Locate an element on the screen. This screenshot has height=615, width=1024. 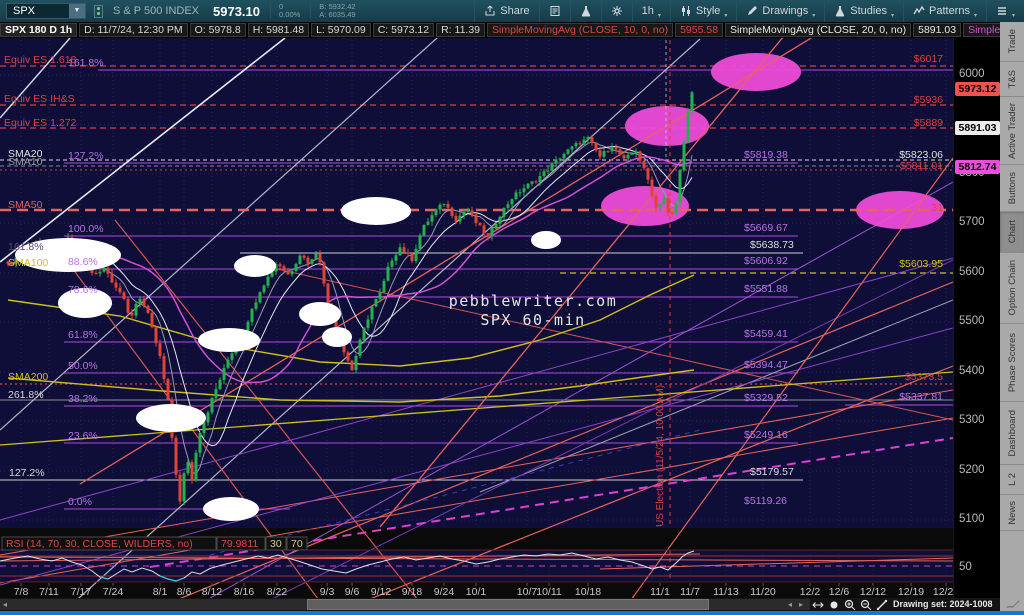
level-label: 31 is located at coordinates (937, 208).